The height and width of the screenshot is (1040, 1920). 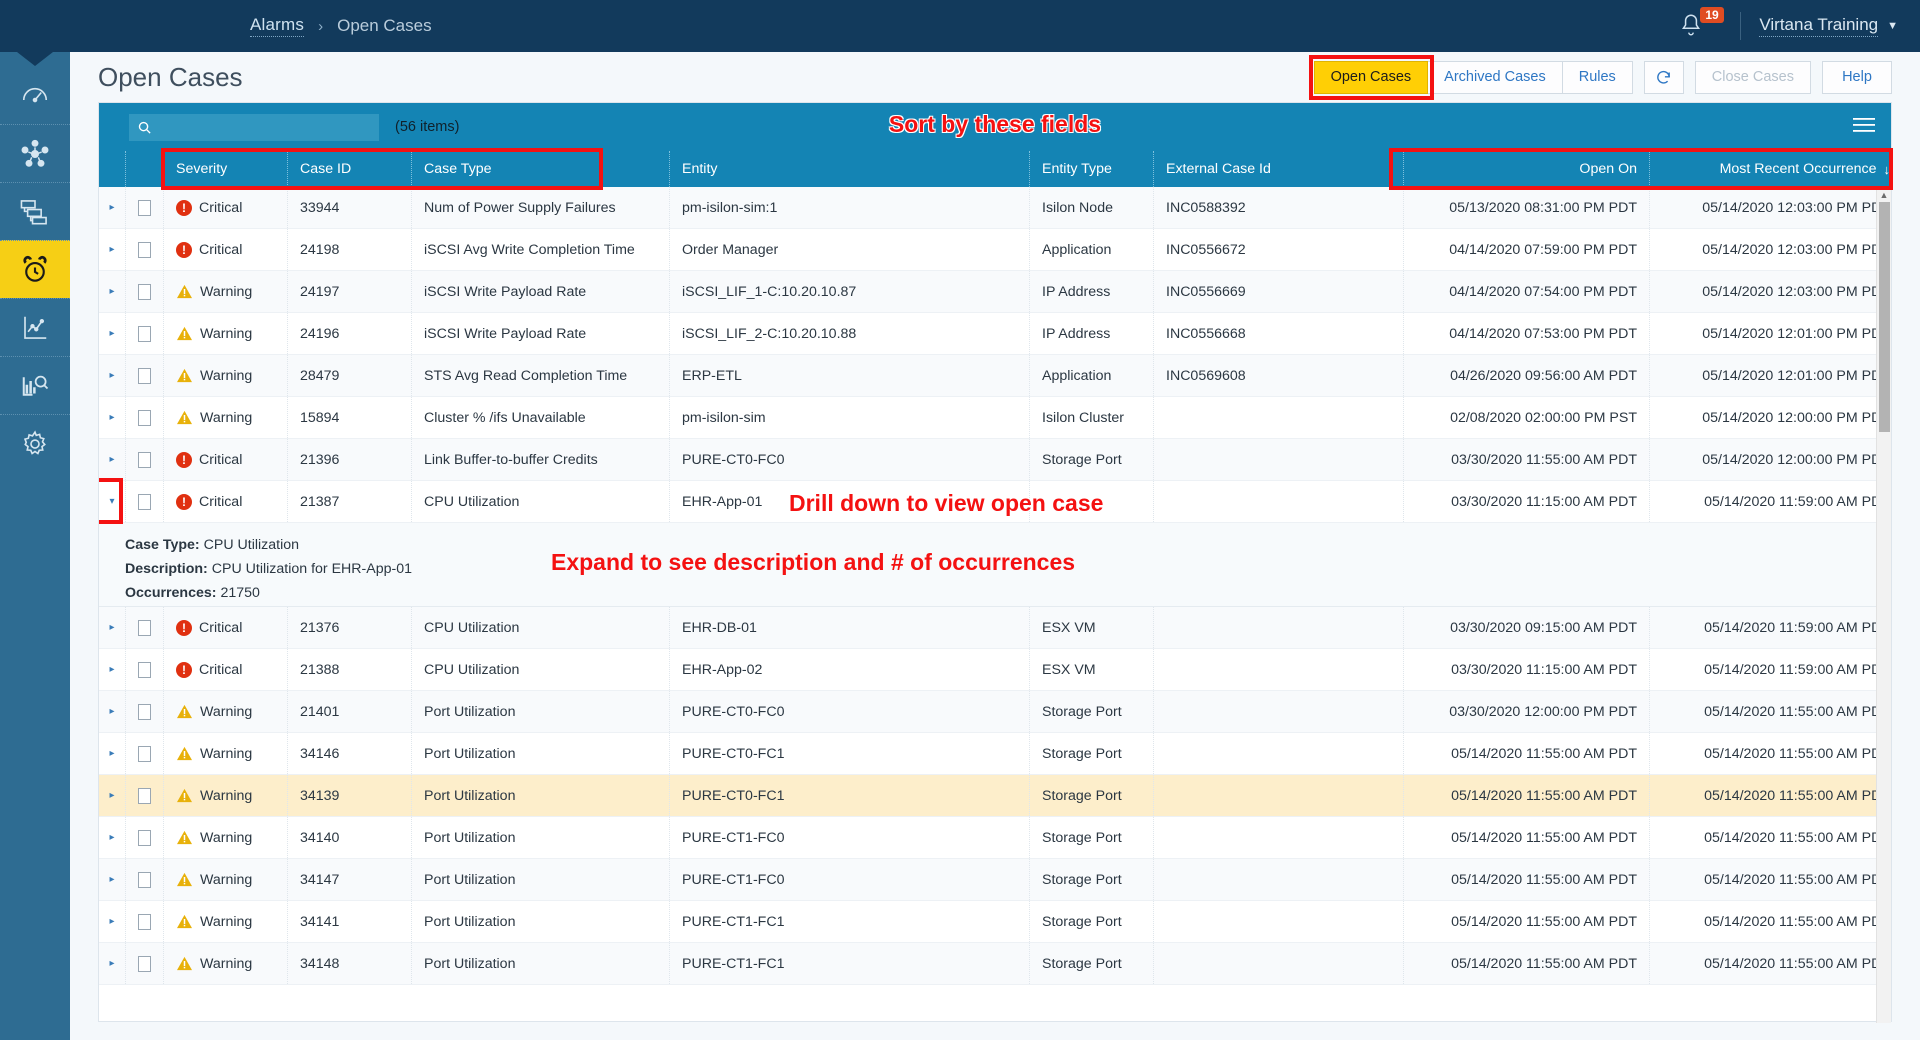 I want to click on th-external-case-id: External Case Id, so click(x=1278, y=169).